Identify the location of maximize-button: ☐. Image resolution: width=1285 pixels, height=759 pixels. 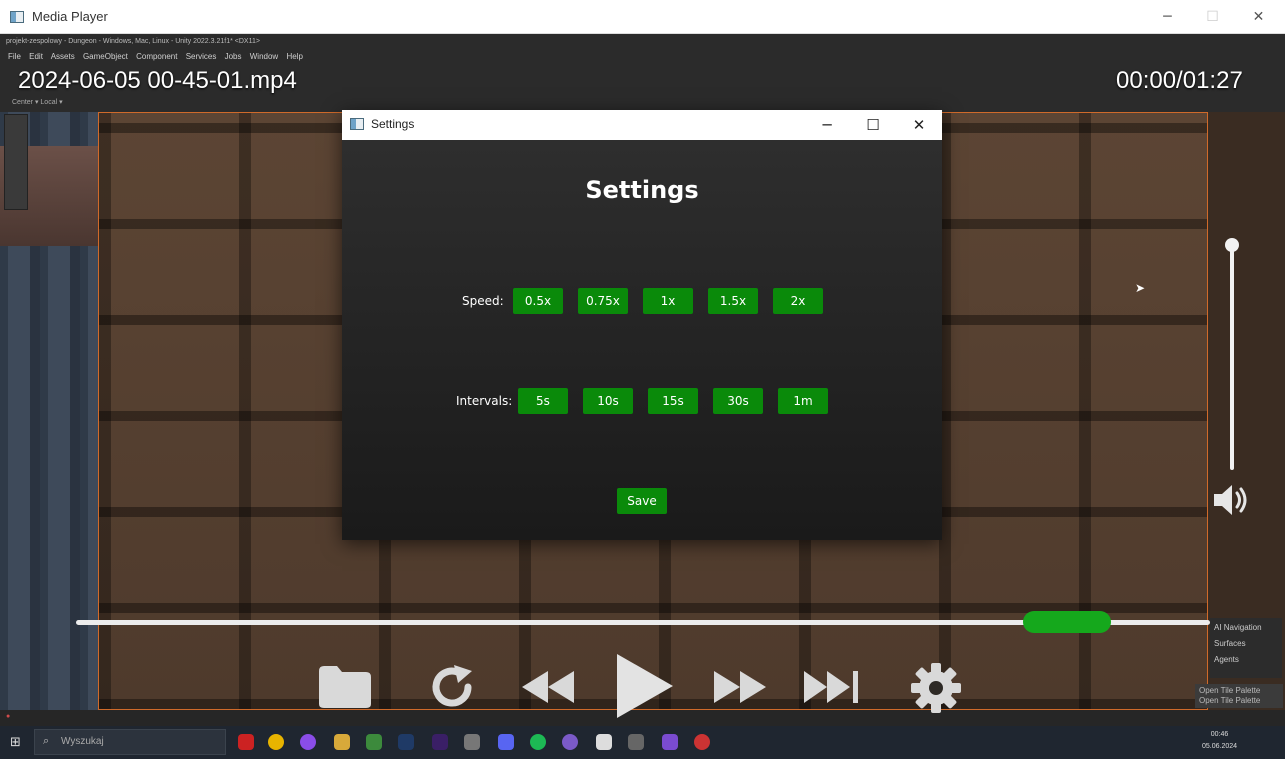
(1212, 17).